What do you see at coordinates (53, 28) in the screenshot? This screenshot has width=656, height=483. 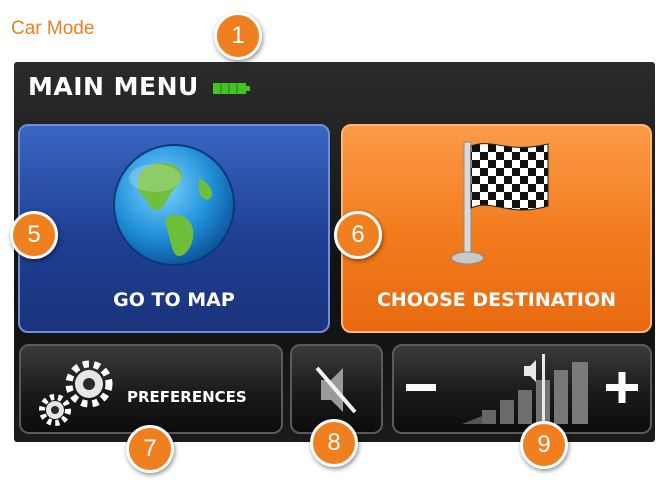 I see `car-mode-caption: Car Mode` at bounding box center [53, 28].